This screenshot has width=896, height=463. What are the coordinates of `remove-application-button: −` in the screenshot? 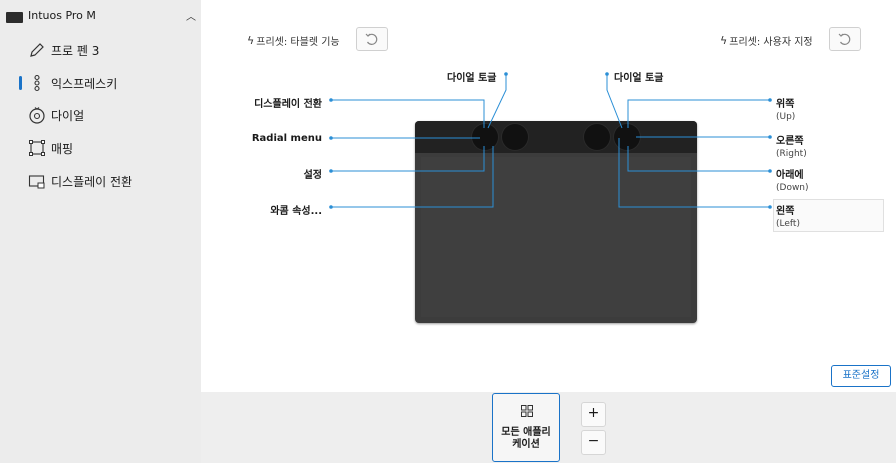 It's located at (593, 442).